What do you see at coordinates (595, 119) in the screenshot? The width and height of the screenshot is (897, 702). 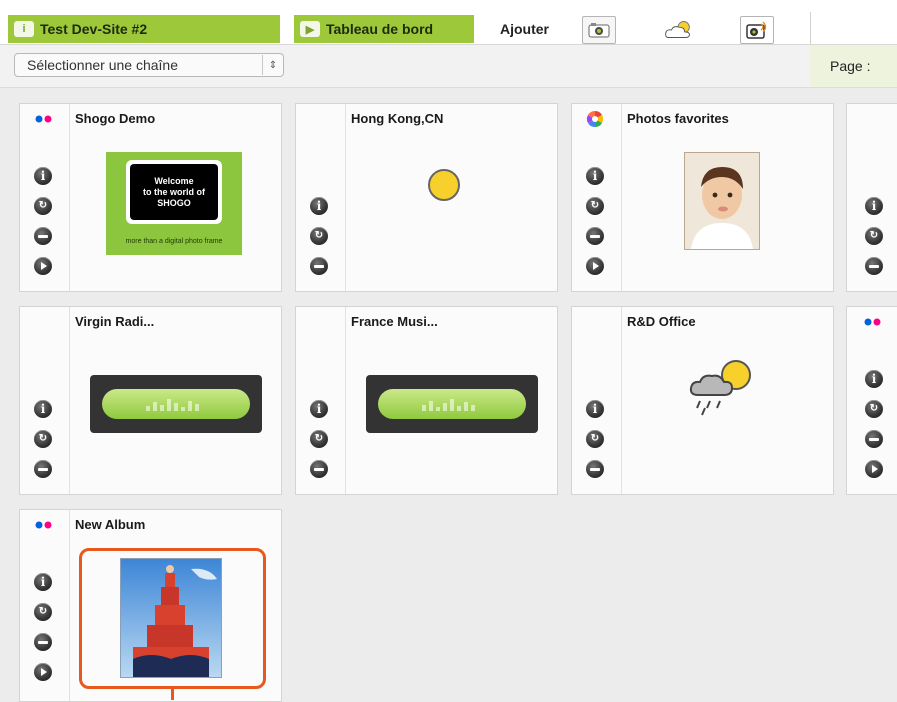 I see `picasa-icon` at bounding box center [595, 119].